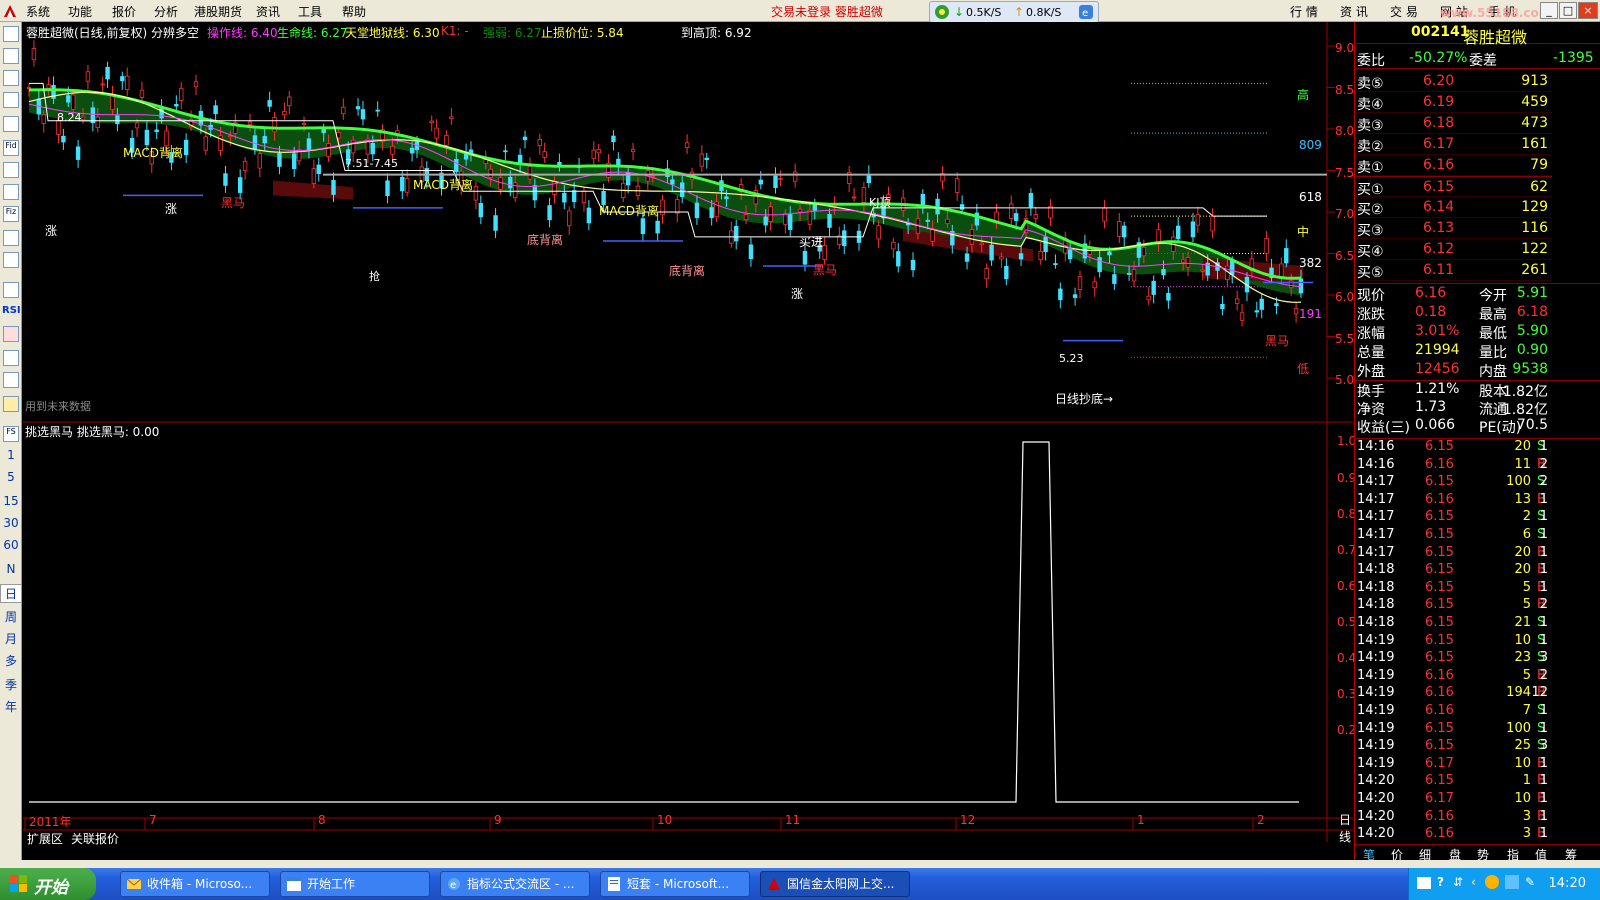 Image resolution: width=1600 pixels, height=900 pixels. I want to click on menu-analysis: 分析, so click(166, 11).